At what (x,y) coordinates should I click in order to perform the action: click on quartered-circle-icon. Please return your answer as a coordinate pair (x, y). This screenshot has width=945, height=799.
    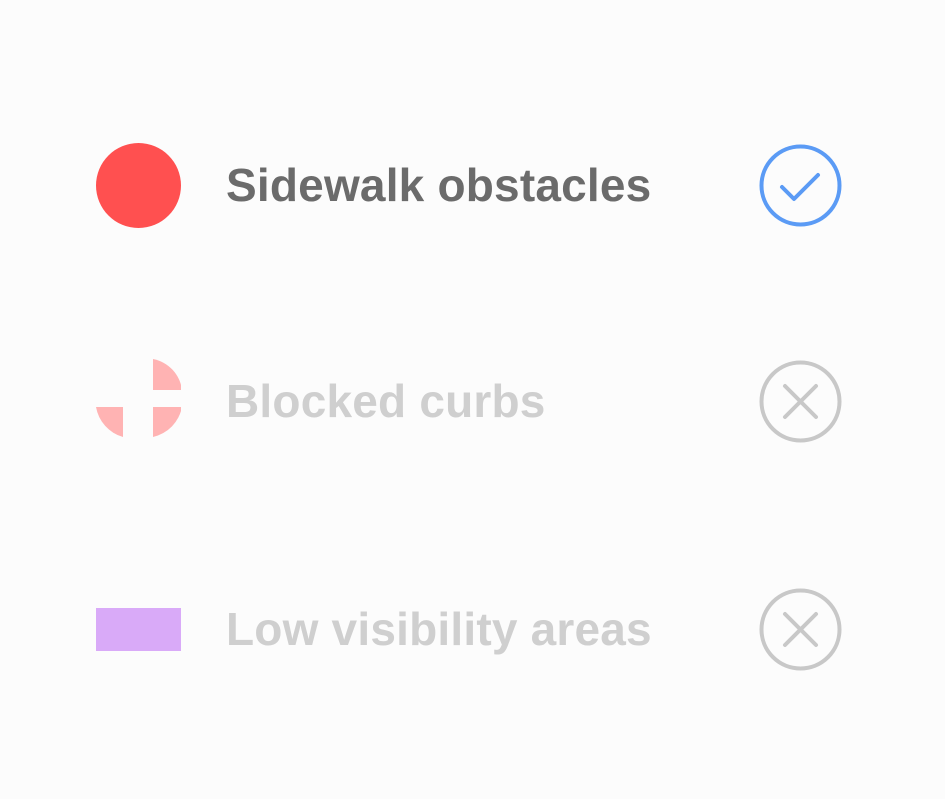
    Looking at the image, I should click on (138, 401).